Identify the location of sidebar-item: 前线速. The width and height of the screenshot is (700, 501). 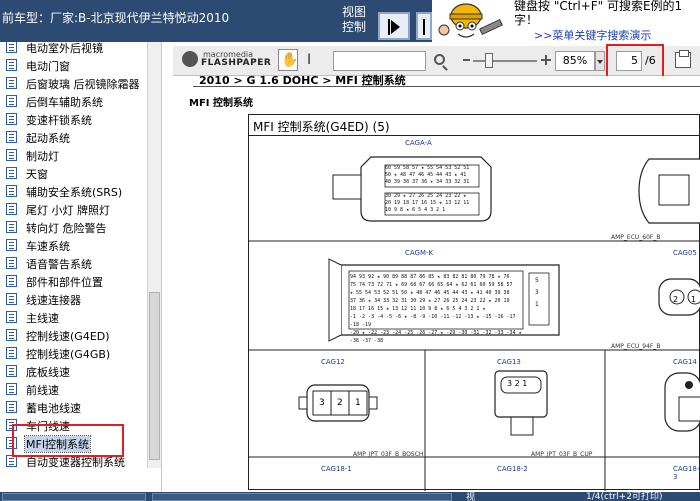
(75, 389).